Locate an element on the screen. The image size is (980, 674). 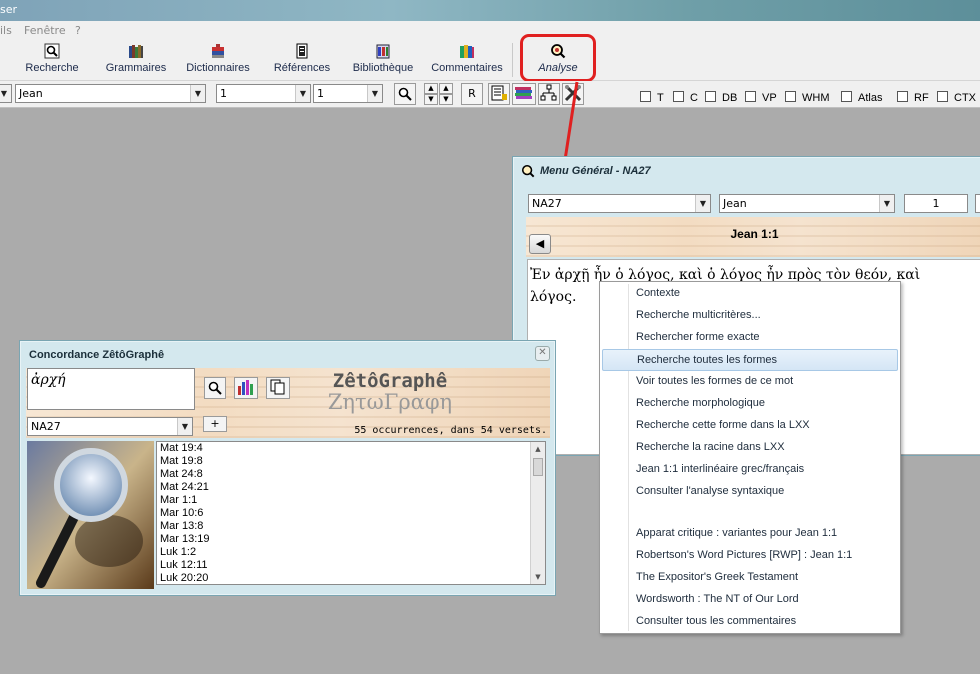
occurrence-summary: 55 occurrences, dans 54 versets. is located at coordinates (450, 430).